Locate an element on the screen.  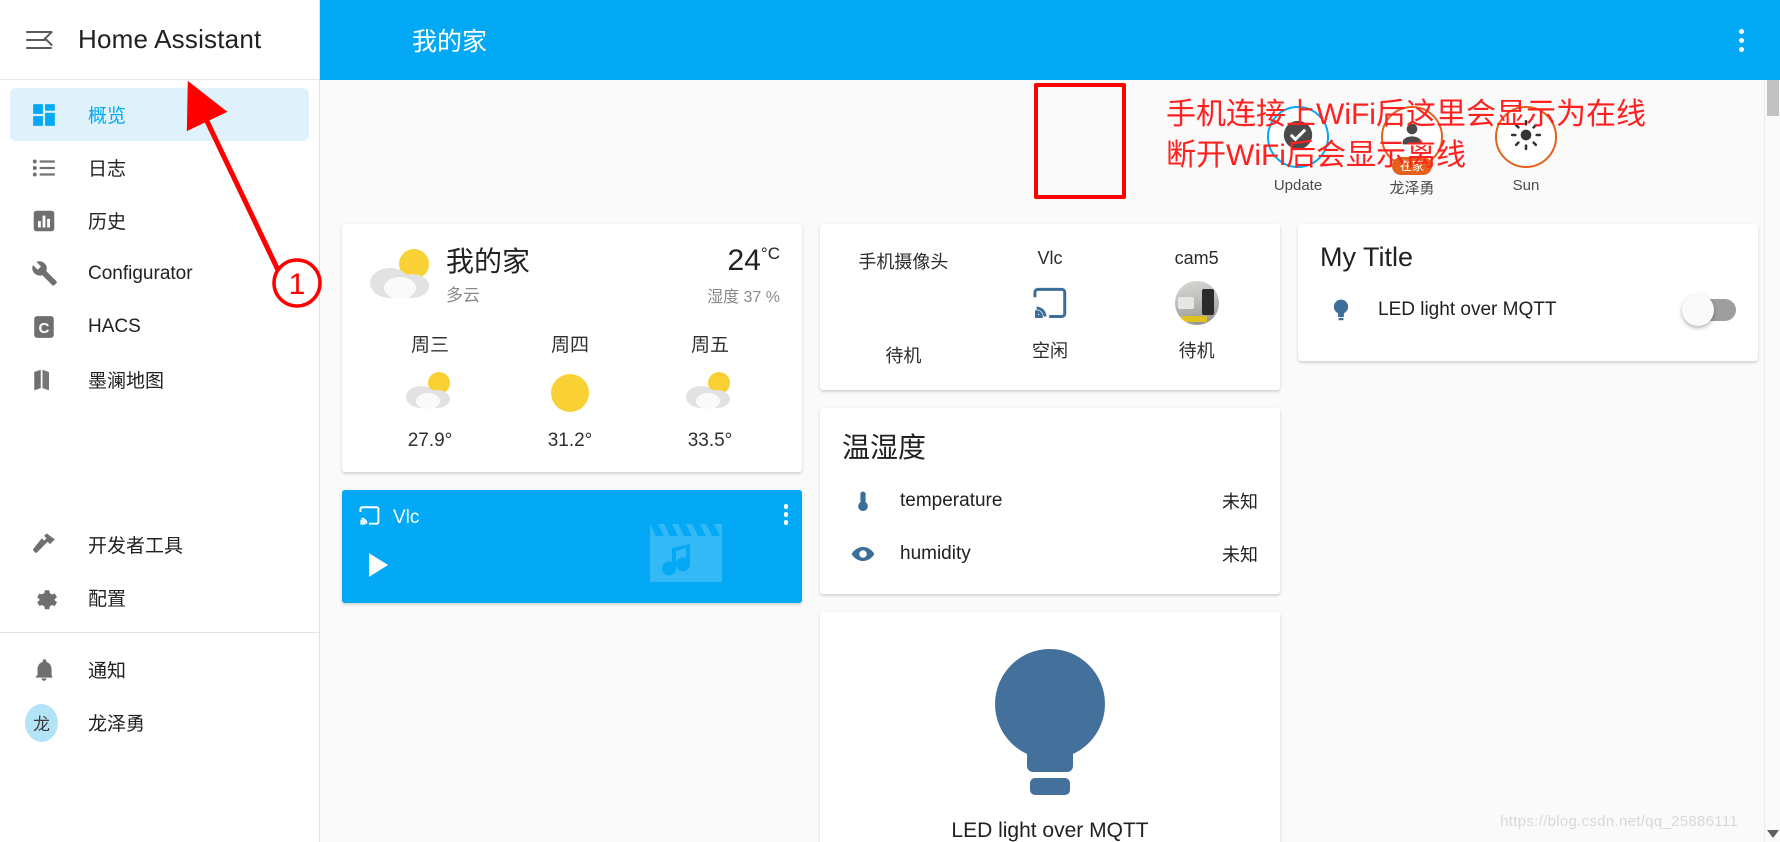
entity-name: LED light over MQTT is located at coordinates (1467, 309).